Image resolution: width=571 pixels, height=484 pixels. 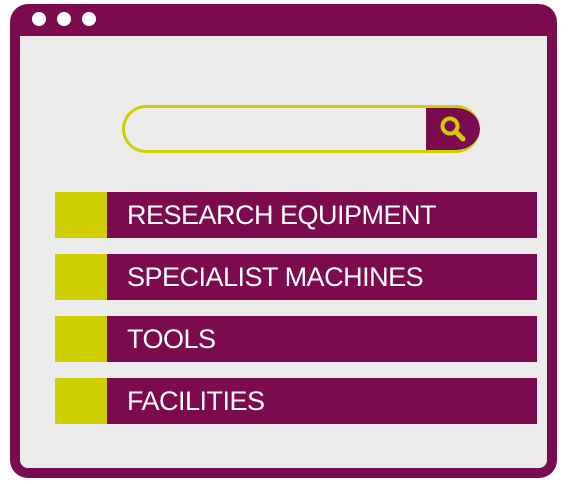 I want to click on menu-item-bar: RESEARCH EQUIPMENT, so click(x=322, y=215).